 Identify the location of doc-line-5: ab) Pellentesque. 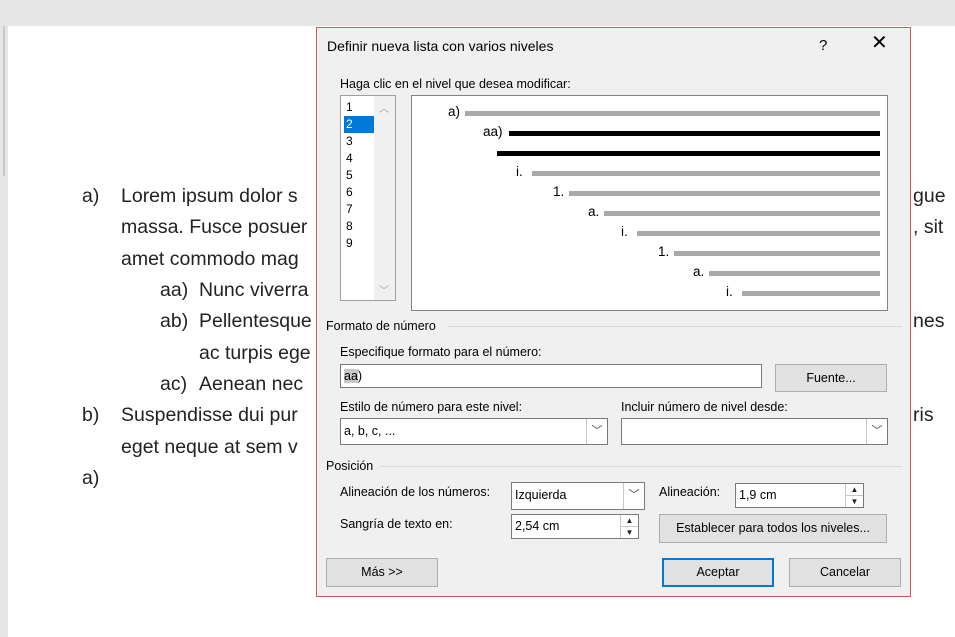
(236, 321).